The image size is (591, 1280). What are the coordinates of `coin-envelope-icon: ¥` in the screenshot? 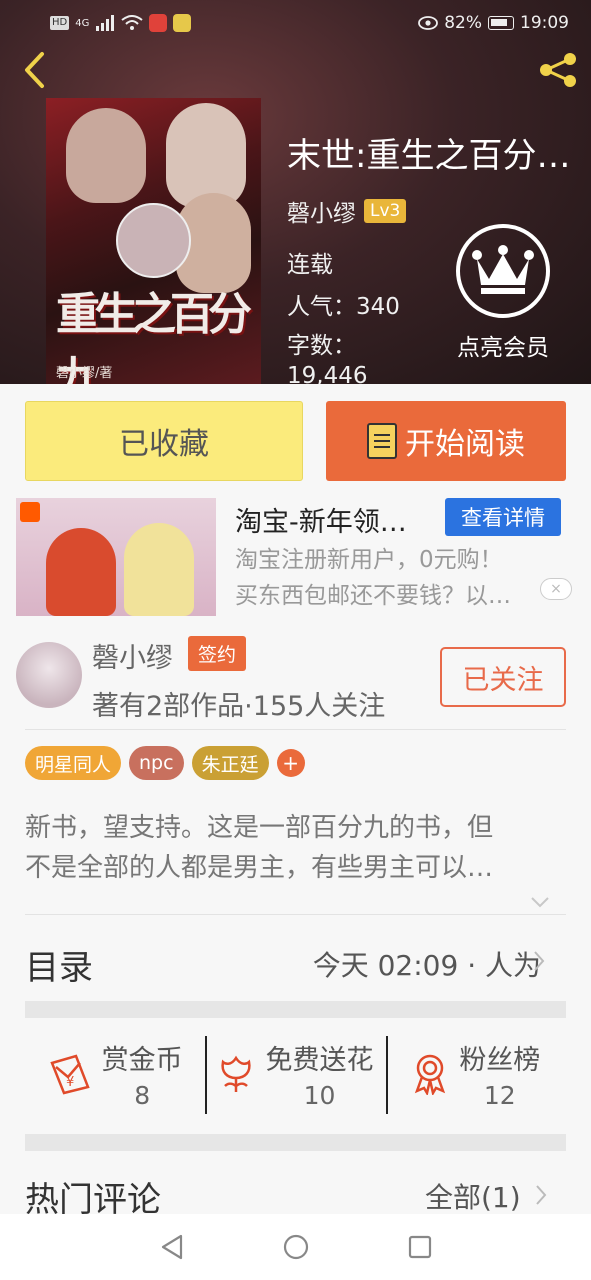 It's located at (69, 1074).